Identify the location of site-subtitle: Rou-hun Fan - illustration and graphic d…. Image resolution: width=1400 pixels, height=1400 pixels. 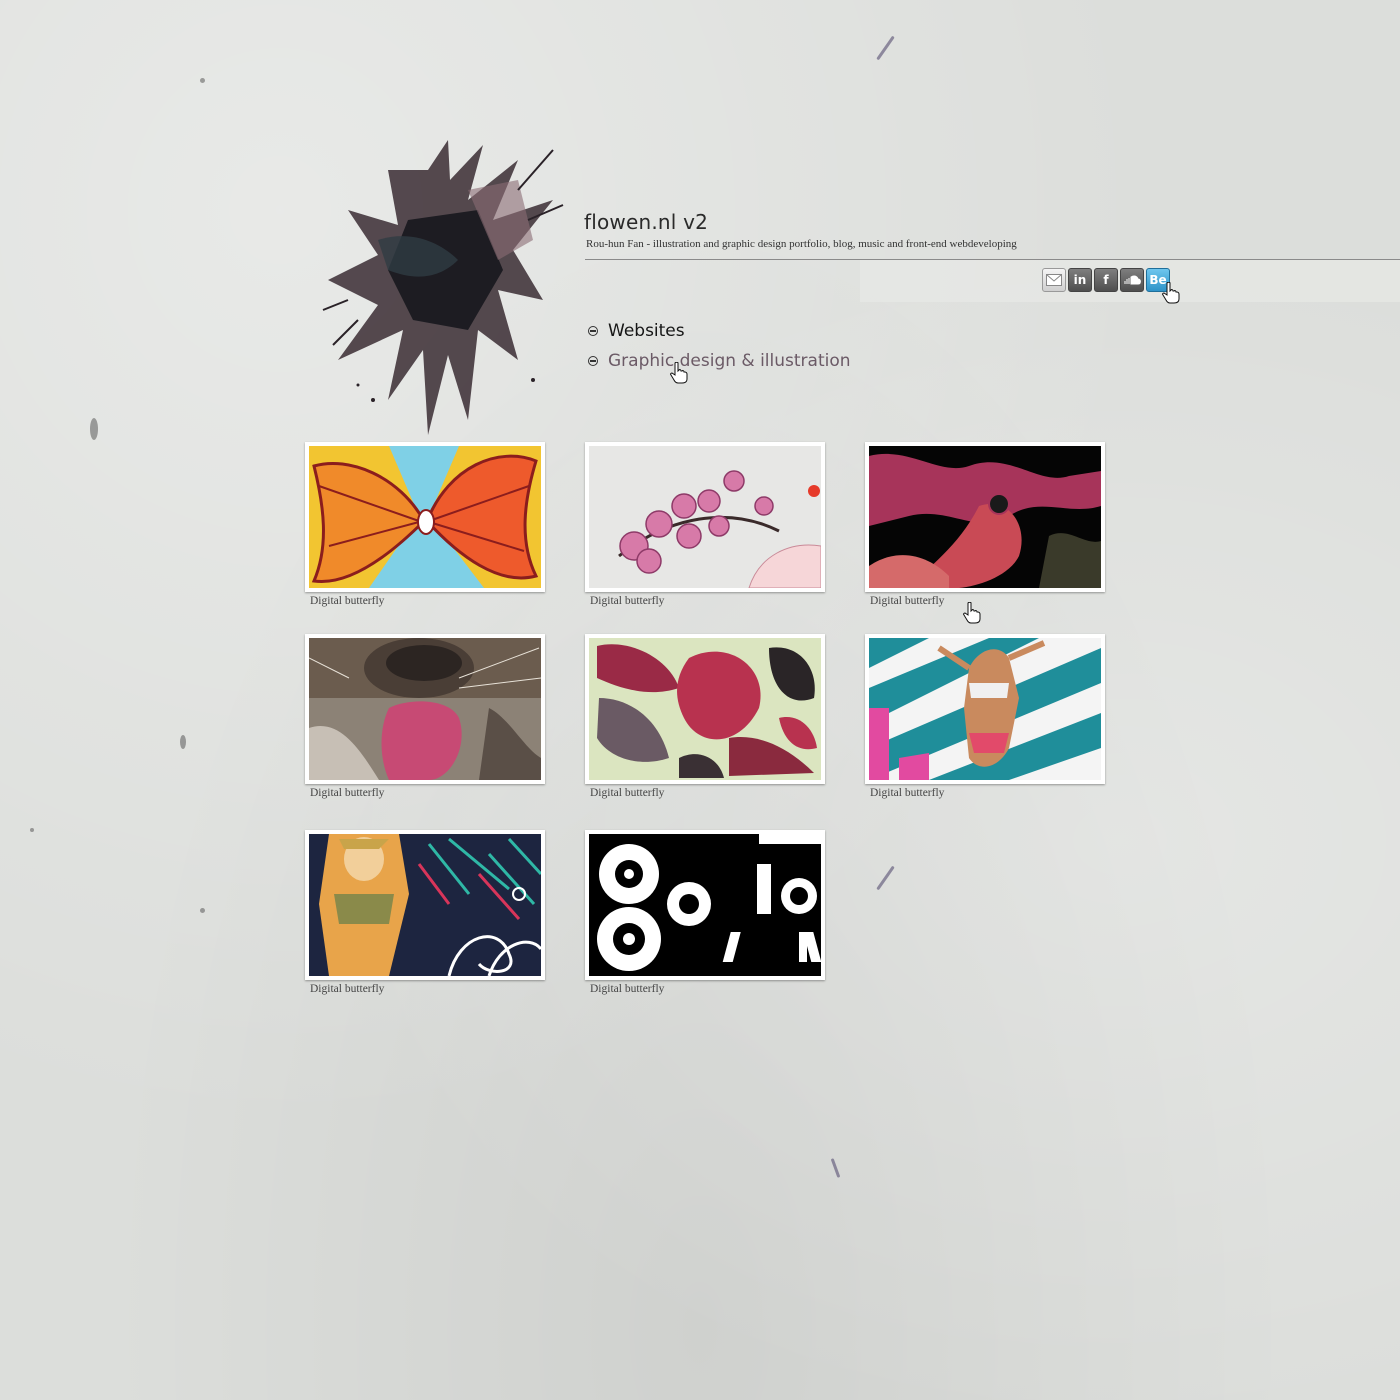
(801, 244).